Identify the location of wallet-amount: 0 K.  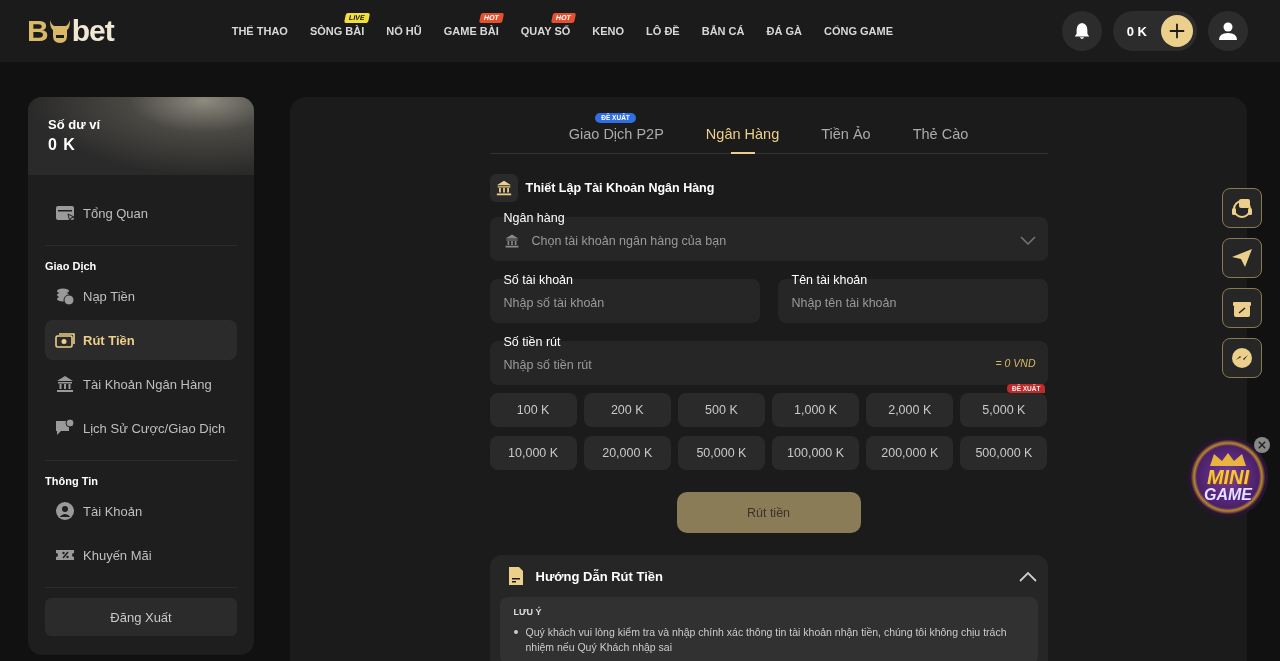
(62, 145).